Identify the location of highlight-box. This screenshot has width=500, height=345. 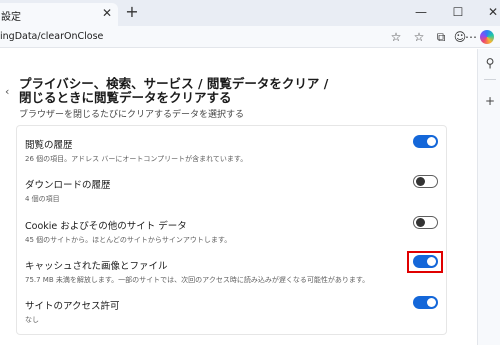
(425, 262).